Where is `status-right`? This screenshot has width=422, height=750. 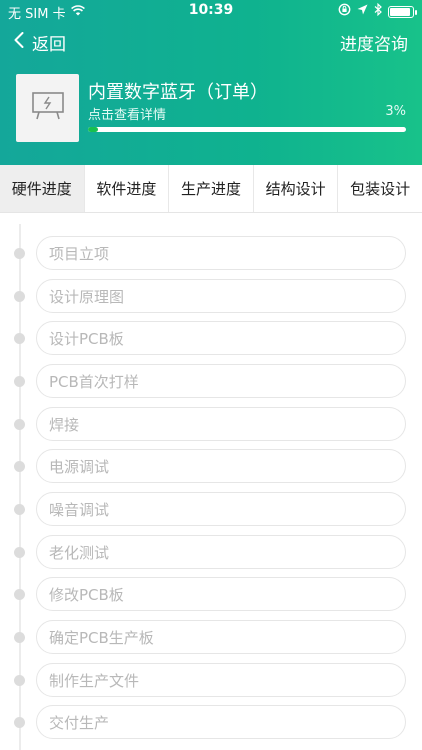
status-right is located at coordinates (377, 11).